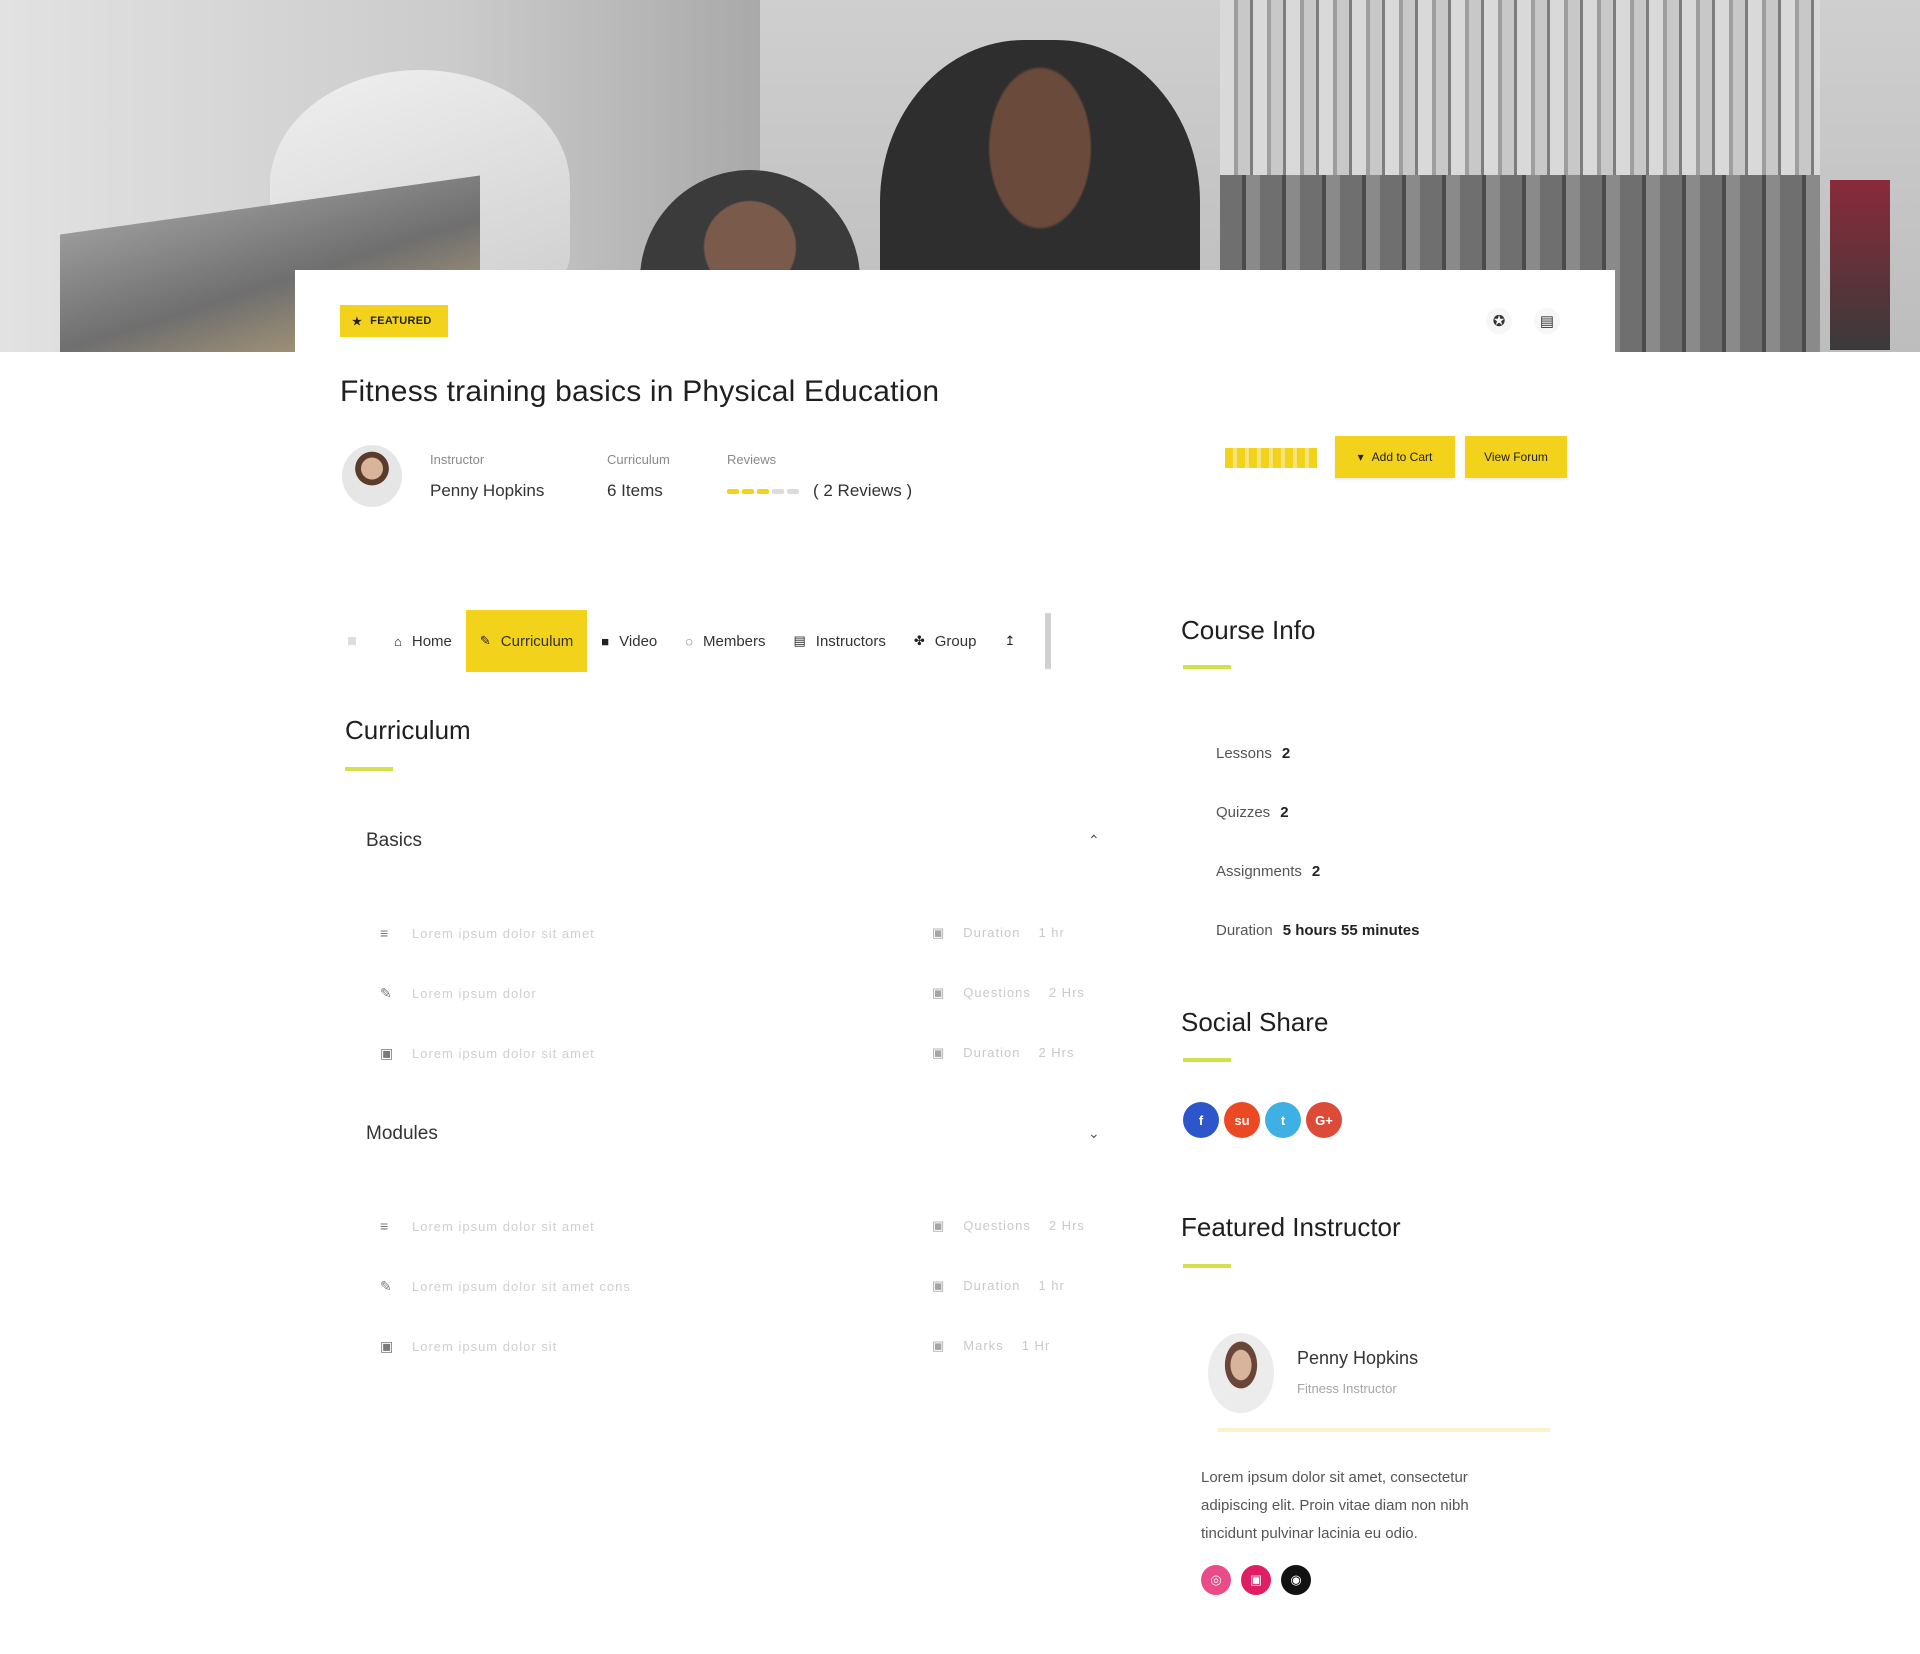 Image resolution: width=1920 pixels, height=1654 pixels. Describe the element at coordinates (1347, 1388) in the screenshot. I see `featured-instructor-role: Fitness Instructor` at that location.